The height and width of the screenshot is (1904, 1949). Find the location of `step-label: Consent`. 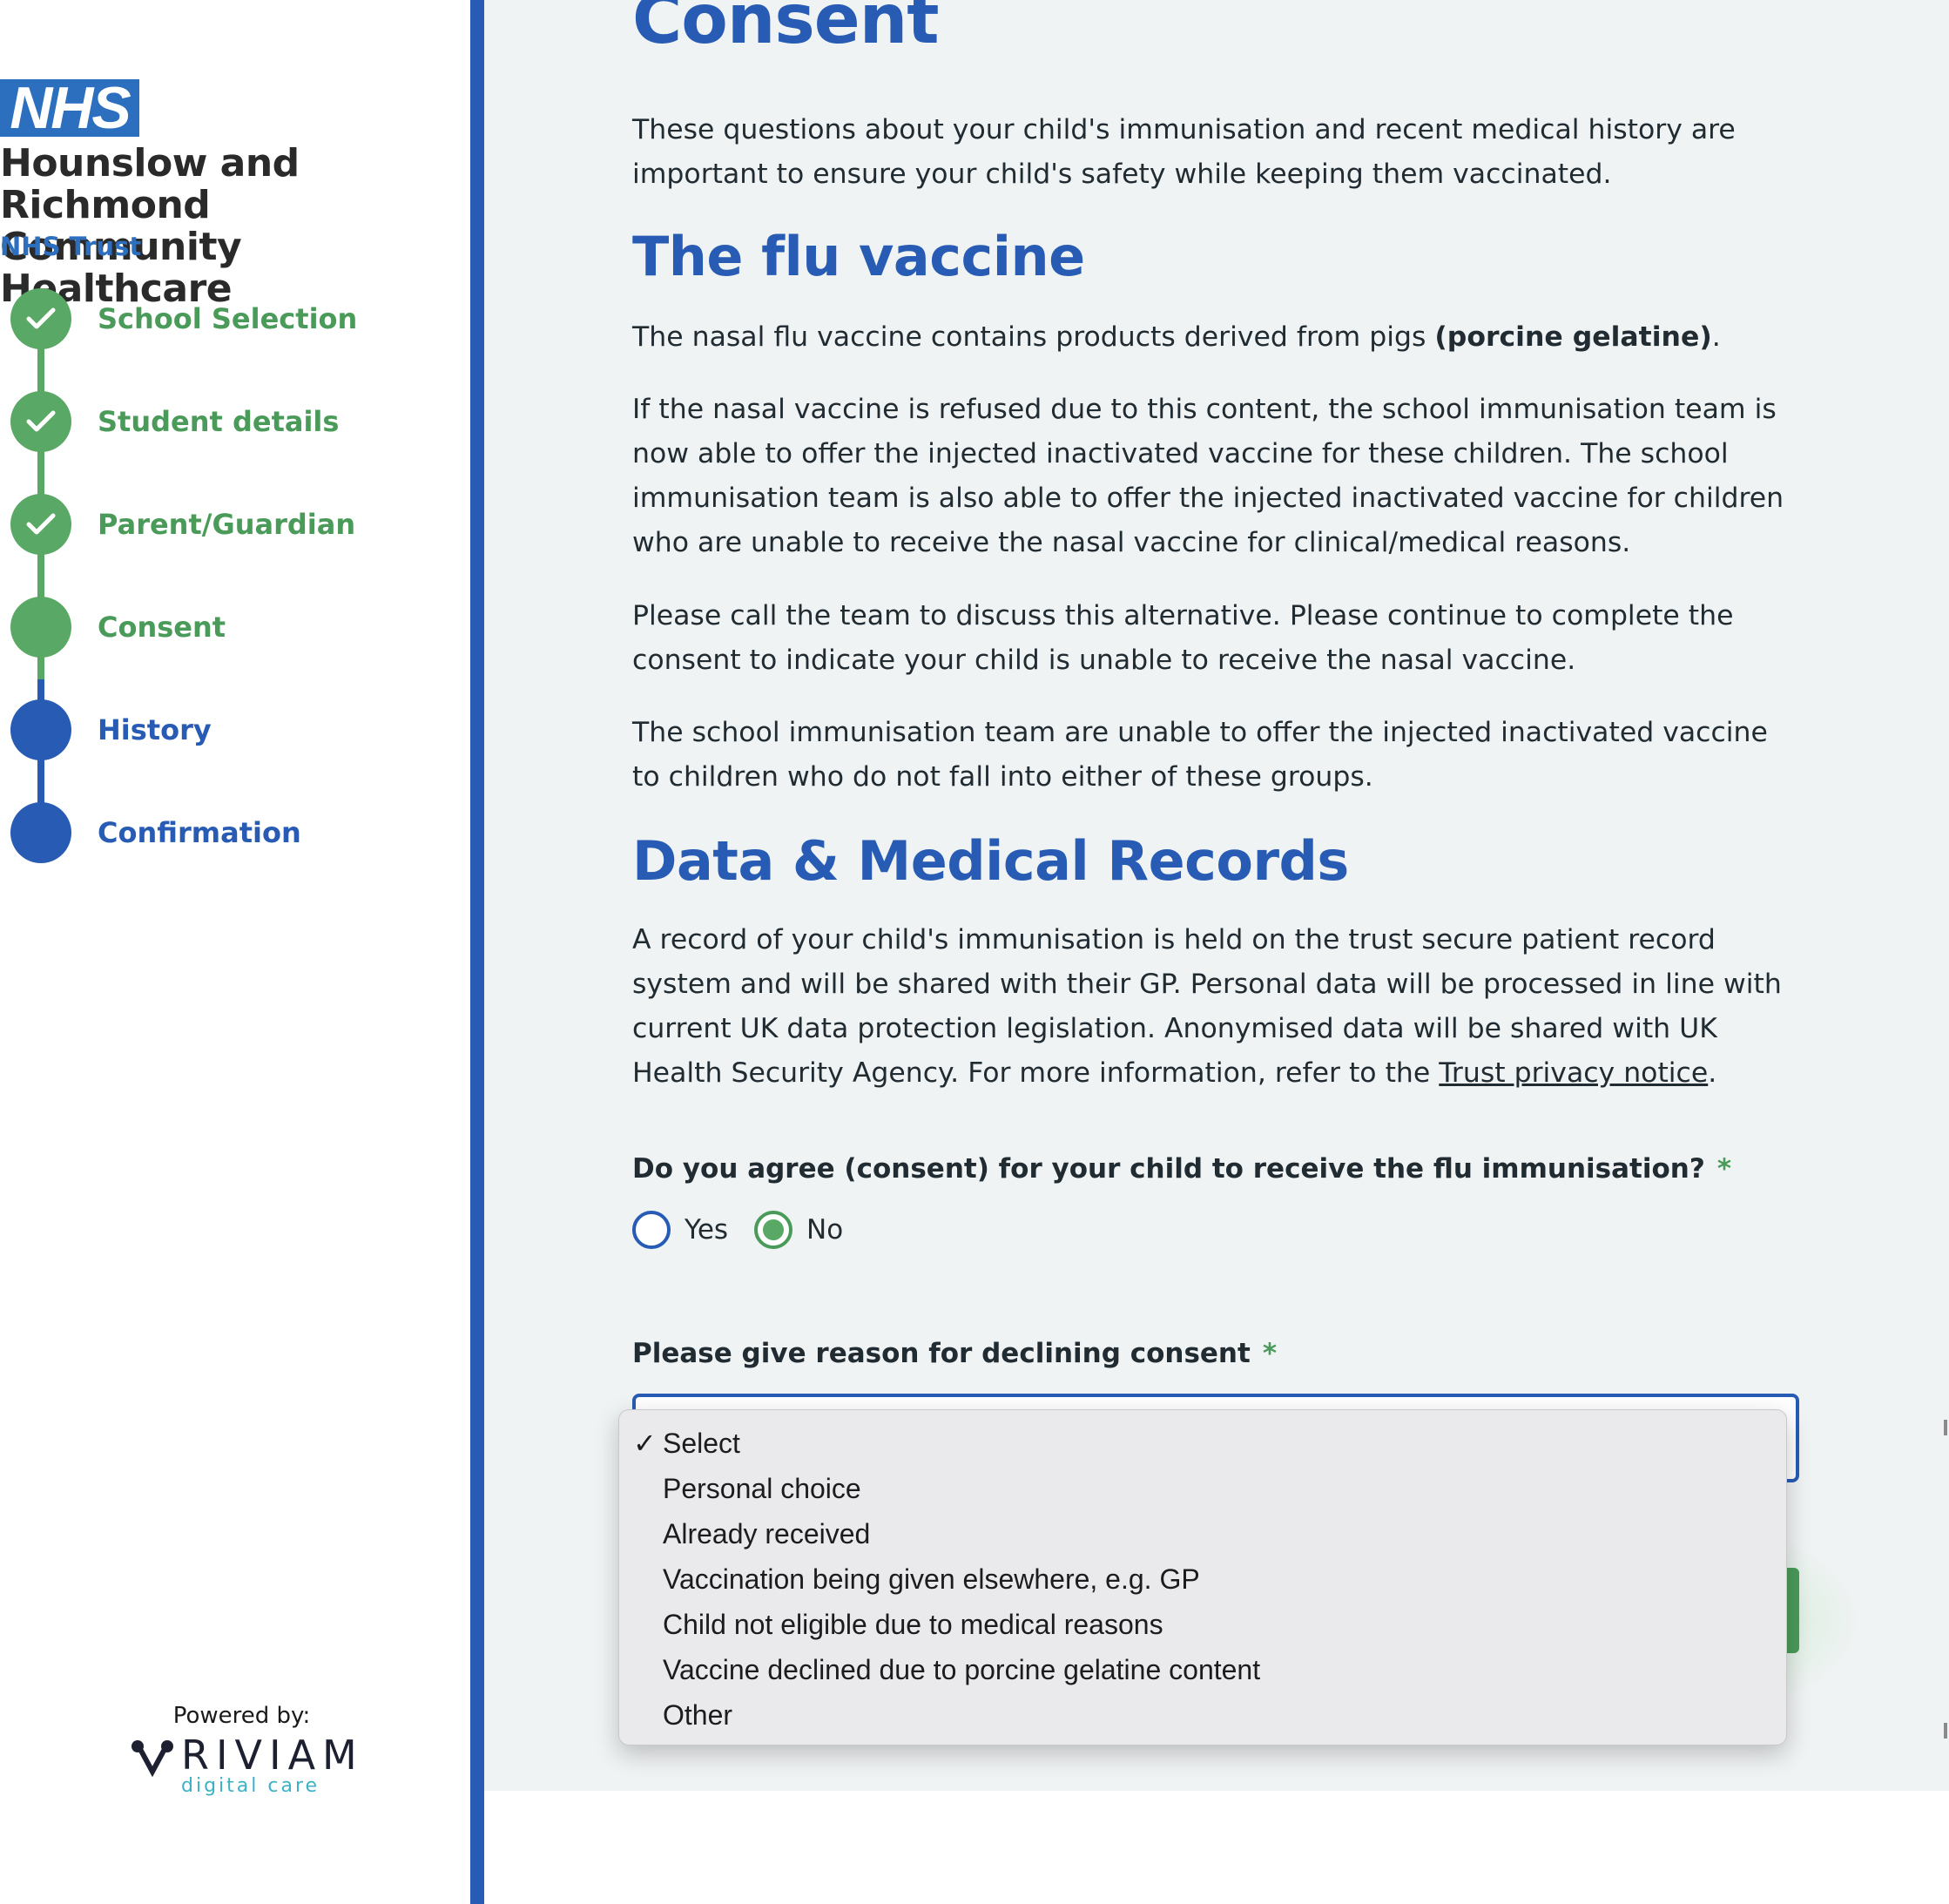

step-label: Consent is located at coordinates (162, 627).